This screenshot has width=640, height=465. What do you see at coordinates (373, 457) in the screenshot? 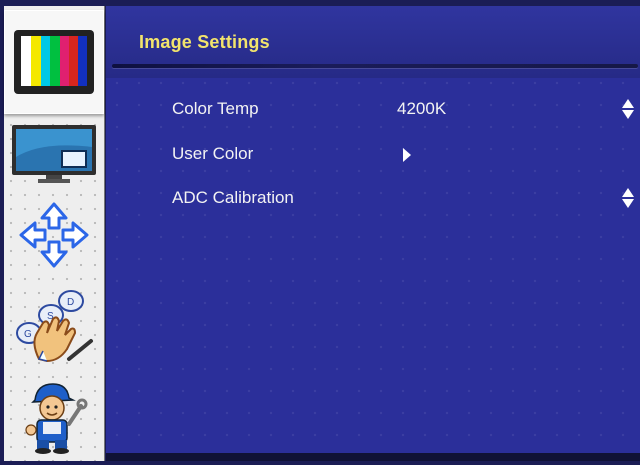
I see `bottom-bar` at bounding box center [373, 457].